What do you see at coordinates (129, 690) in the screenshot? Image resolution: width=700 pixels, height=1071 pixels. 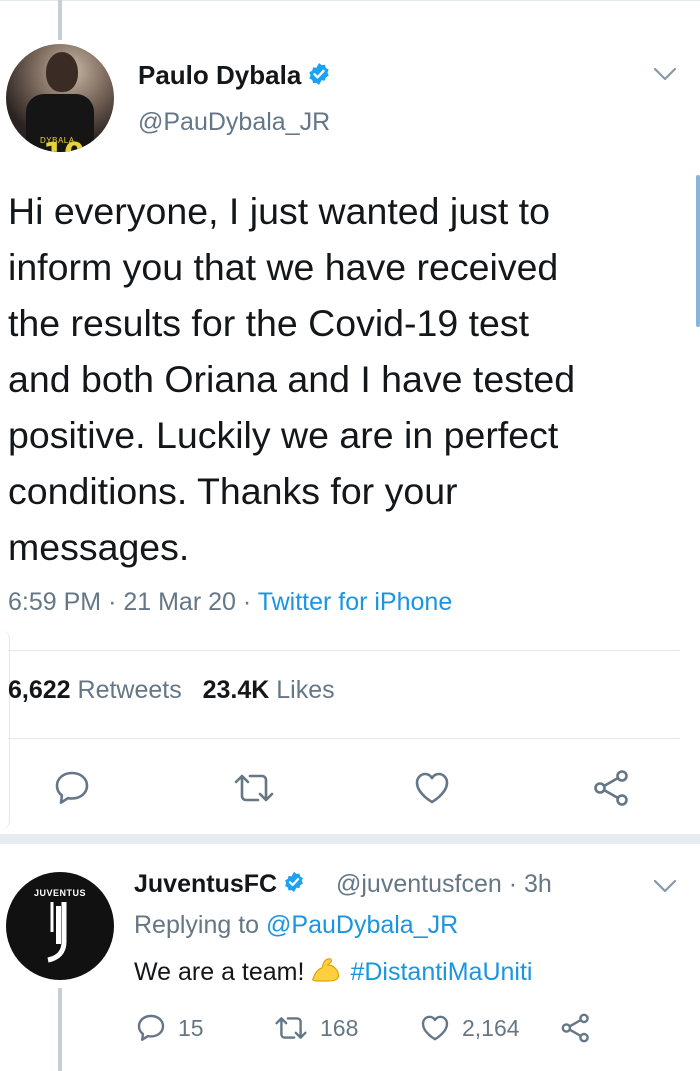 I see `retweets-label: Retweets` at bounding box center [129, 690].